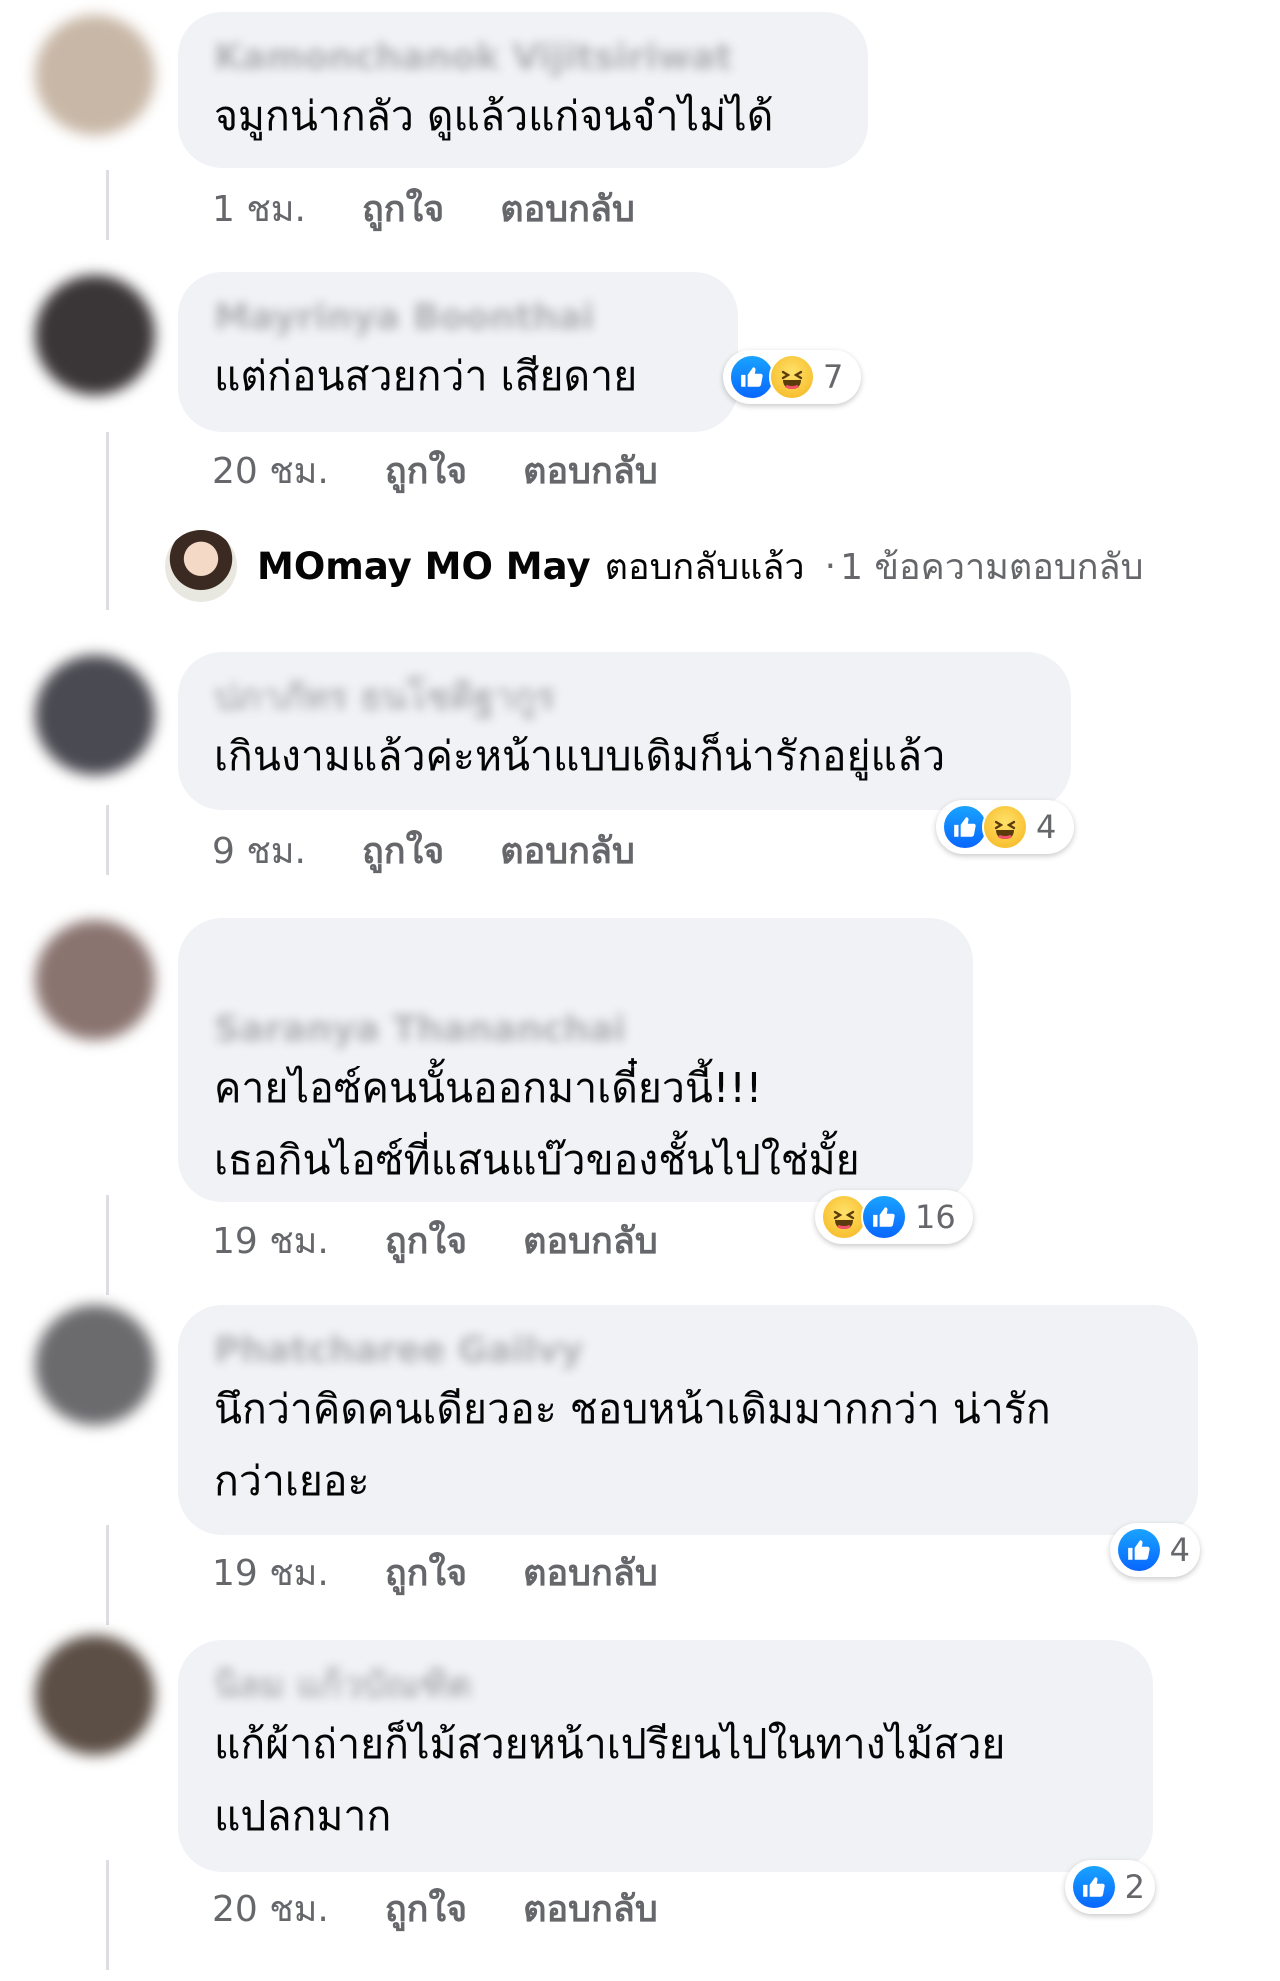 This screenshot has height=1981, width=1280. What do you see at coordinates (833, 377) in the screenshot?
I see `reaction-count: 7` at bounding box center [833, 377].